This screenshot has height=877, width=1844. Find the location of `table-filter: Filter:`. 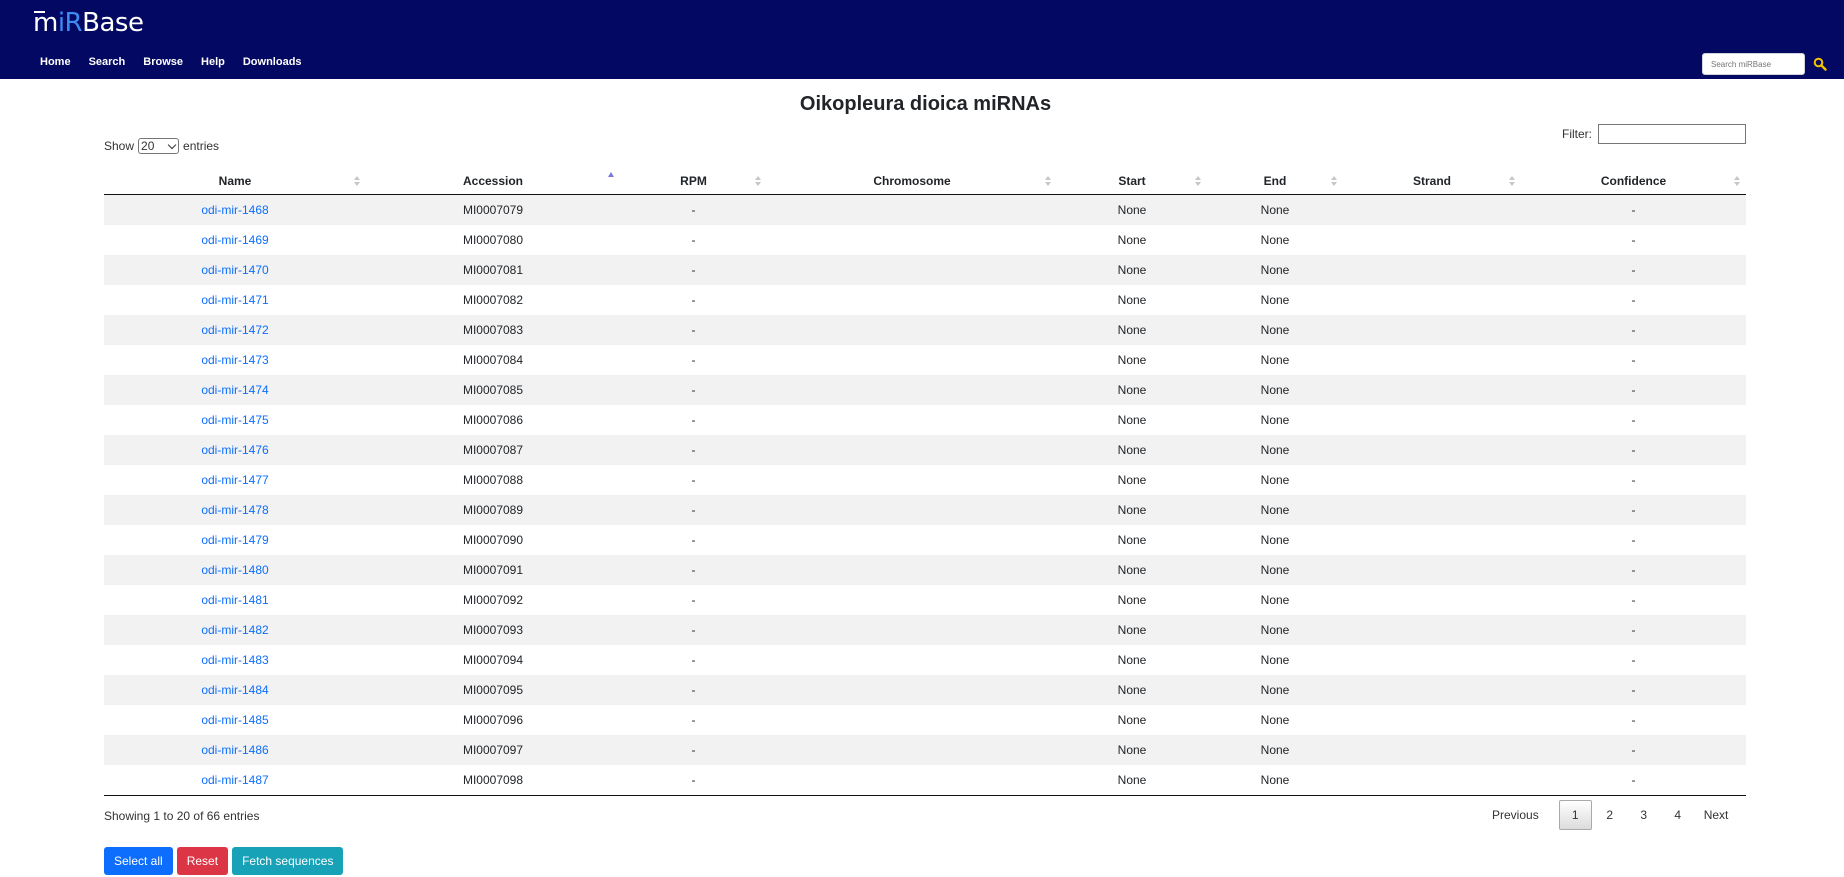

table-filter: Filter: is located at coordinates (1654, 134).